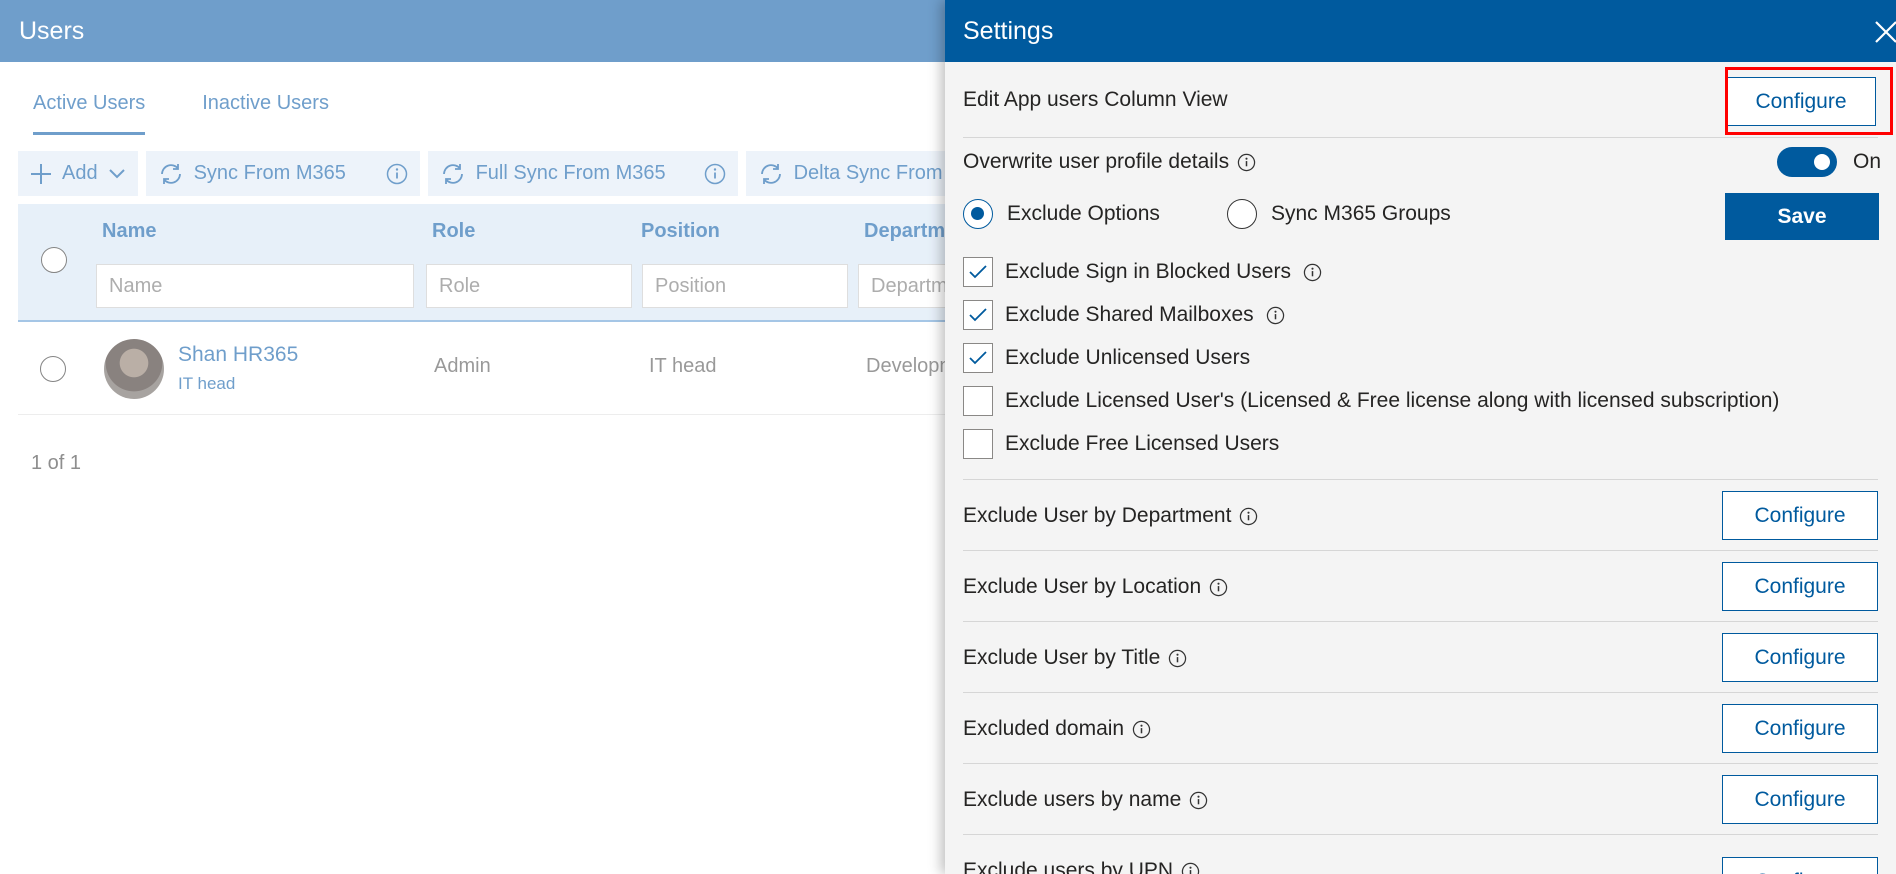 The image size is (1896, 874). What do you see at coordinates (1096, 161) in the screenshot?
I see `overwrite-profile-label: Overwrite user profile details` at bounding box center [1096, 161].